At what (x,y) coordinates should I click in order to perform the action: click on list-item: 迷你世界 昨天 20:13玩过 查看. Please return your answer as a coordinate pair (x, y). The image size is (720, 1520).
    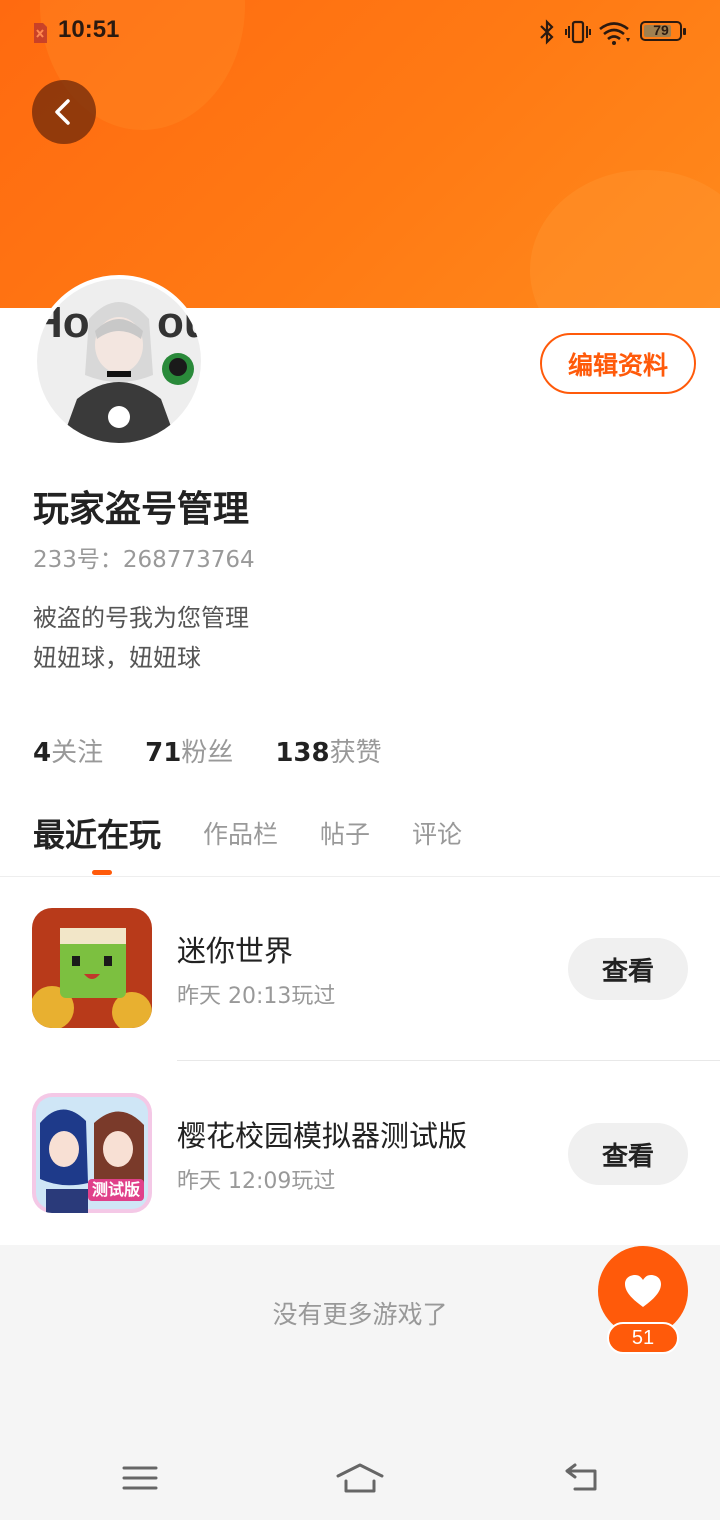
    Looking at the image, I should click on (360, 968).